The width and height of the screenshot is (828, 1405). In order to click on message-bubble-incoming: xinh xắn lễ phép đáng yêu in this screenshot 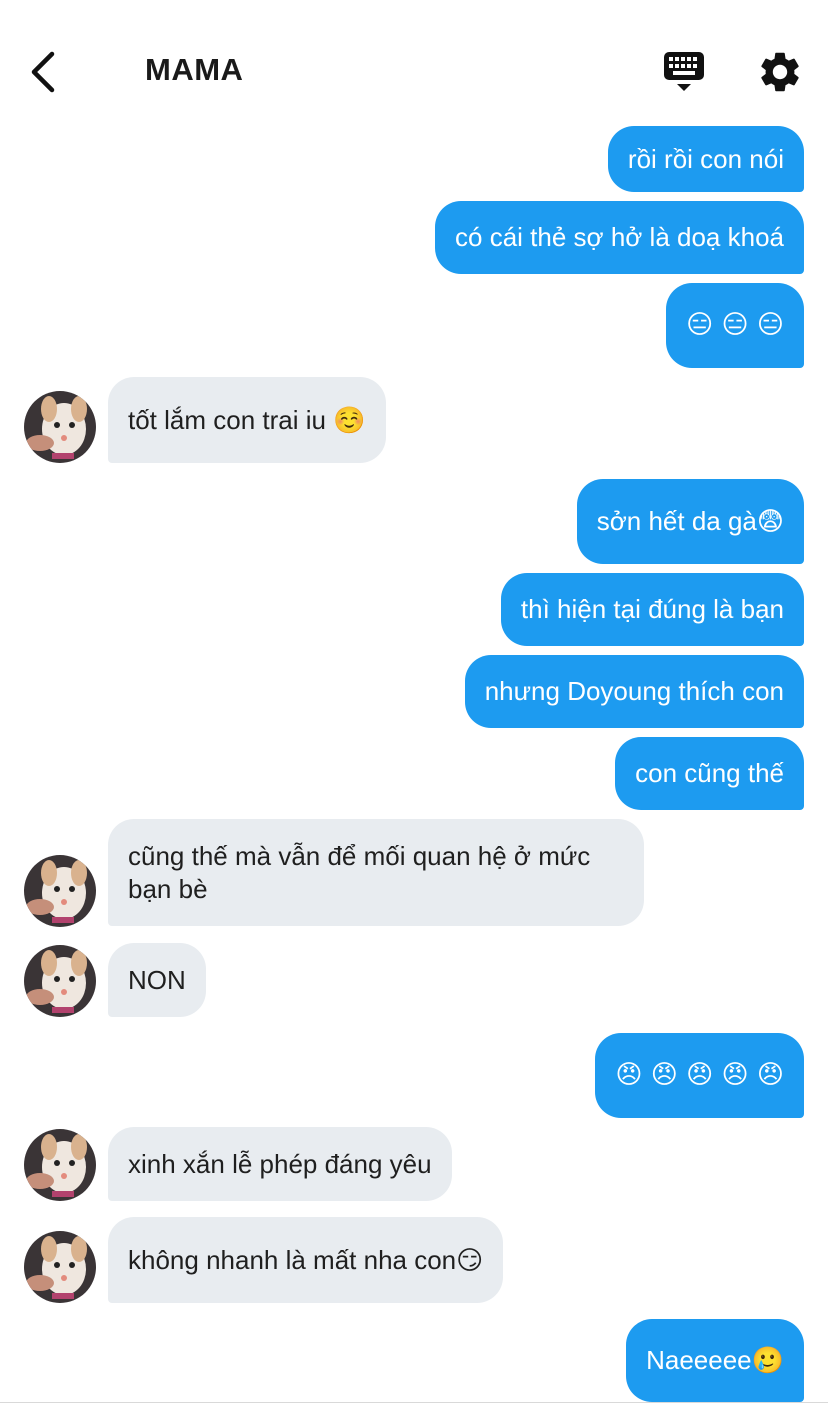, I will do `click(280, 1164)`.